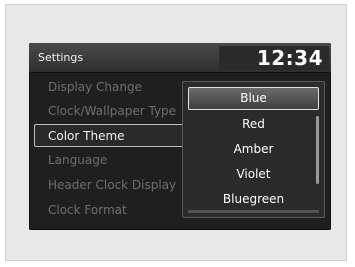 Image resolution: width=355 pixels, height=267 pixels. Describe the element at coordinates (253, 98) in the screenshot. I see `option-blue: Blue` at that location.